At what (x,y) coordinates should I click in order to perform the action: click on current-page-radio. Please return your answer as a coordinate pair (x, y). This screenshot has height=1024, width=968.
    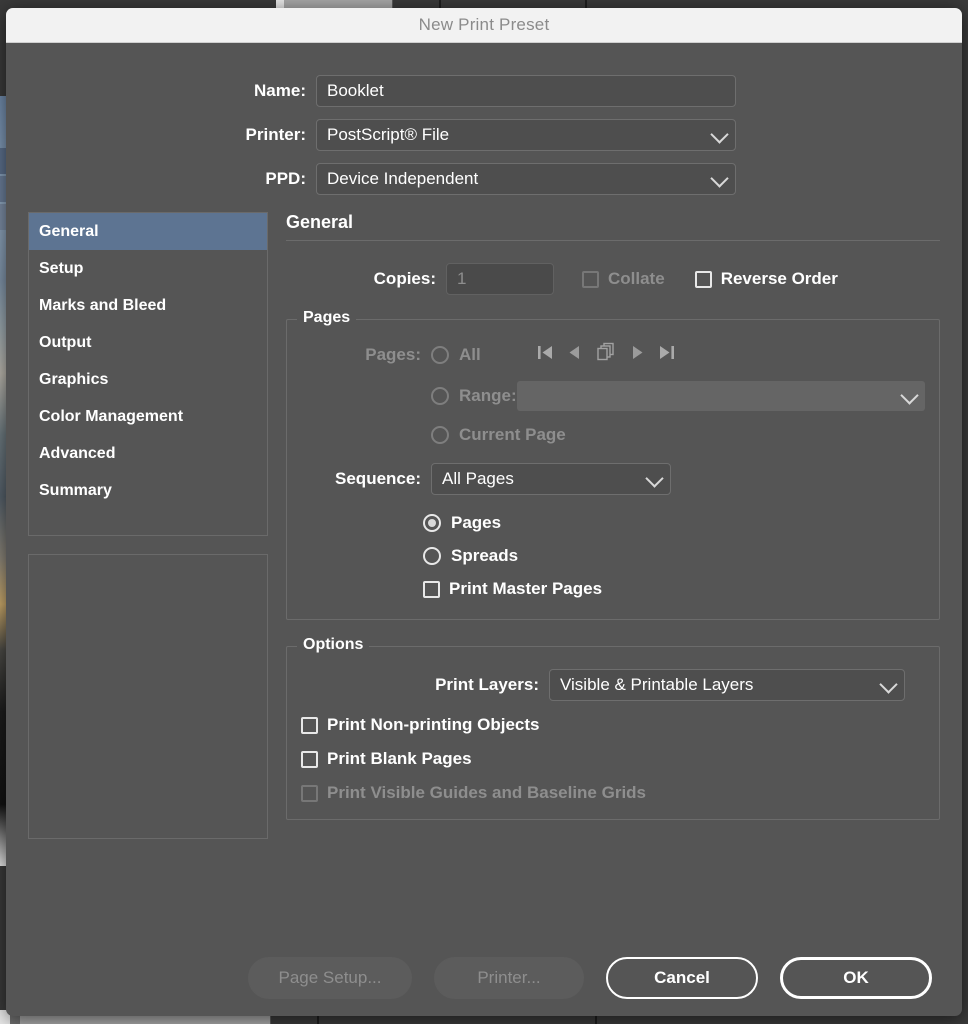
    Looking at the image, I should click on (440, 435).